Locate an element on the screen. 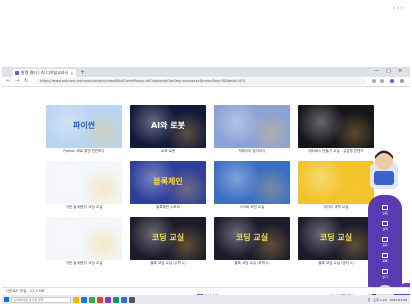  menu-item-label: 검색 is located at coordinates (385, 229).